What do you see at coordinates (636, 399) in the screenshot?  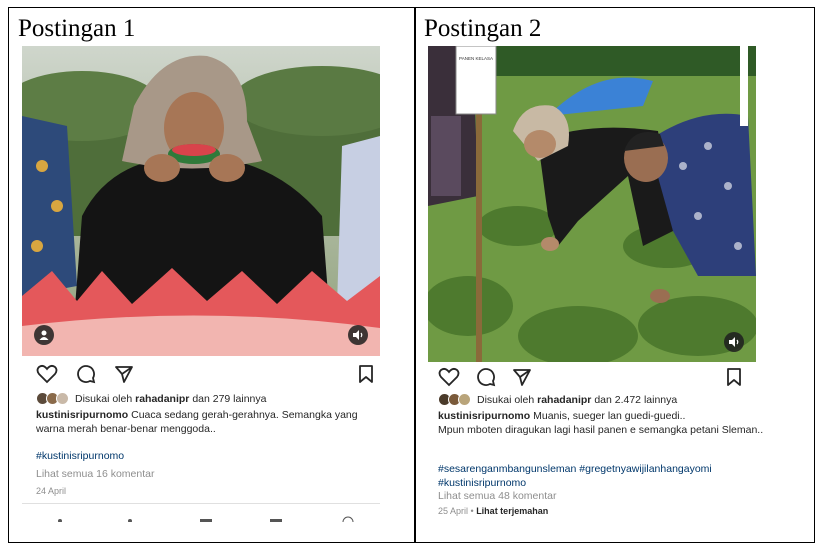 I see `likes-suffix: dan 2.472 lainnya` at bounding box center [636, 399].